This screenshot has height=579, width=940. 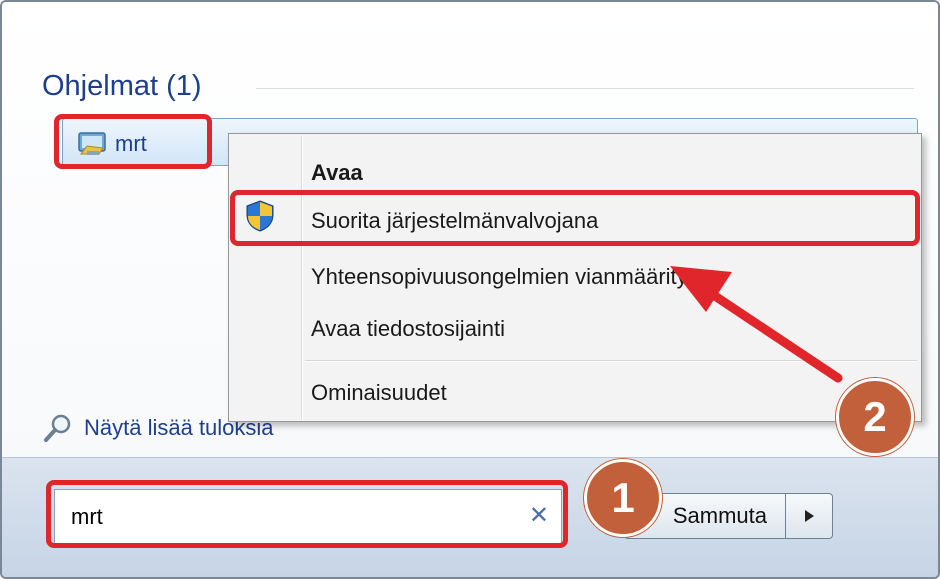 I want to click on menu-icon-gutter, so click(x=301, y=277).